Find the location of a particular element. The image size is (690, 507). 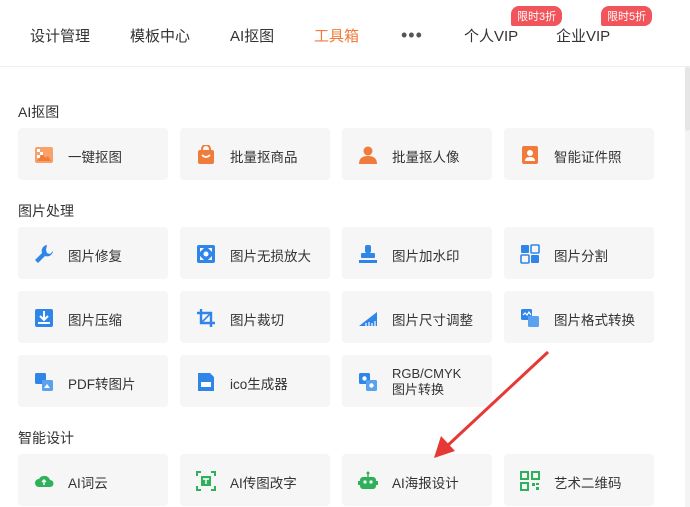

tool-smart-id-photo: 智能证件照 is located at coordinates (579, 154).